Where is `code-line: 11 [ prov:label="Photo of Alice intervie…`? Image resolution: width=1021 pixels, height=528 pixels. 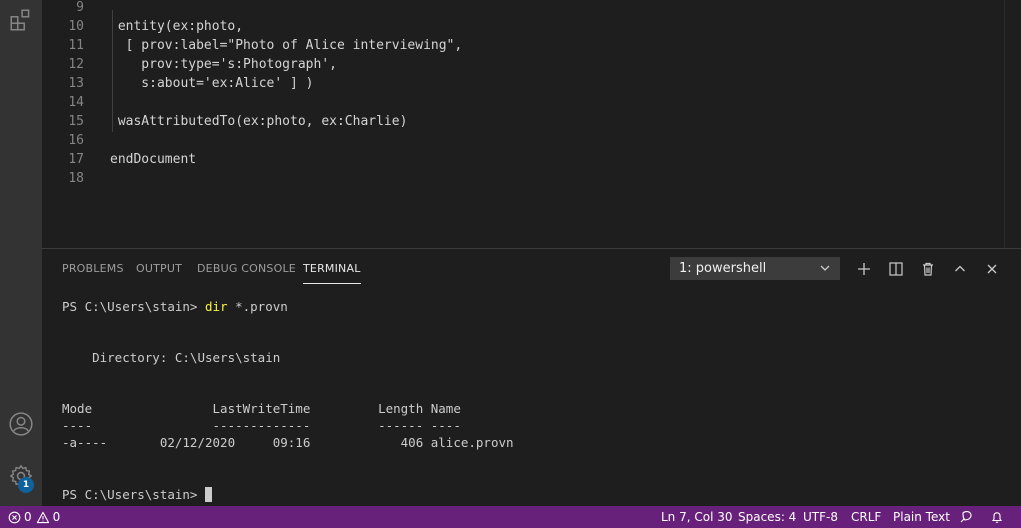 code-line: 11 [ prov:label="Photo of Alice intervie… is located at coordinates (265, 45).